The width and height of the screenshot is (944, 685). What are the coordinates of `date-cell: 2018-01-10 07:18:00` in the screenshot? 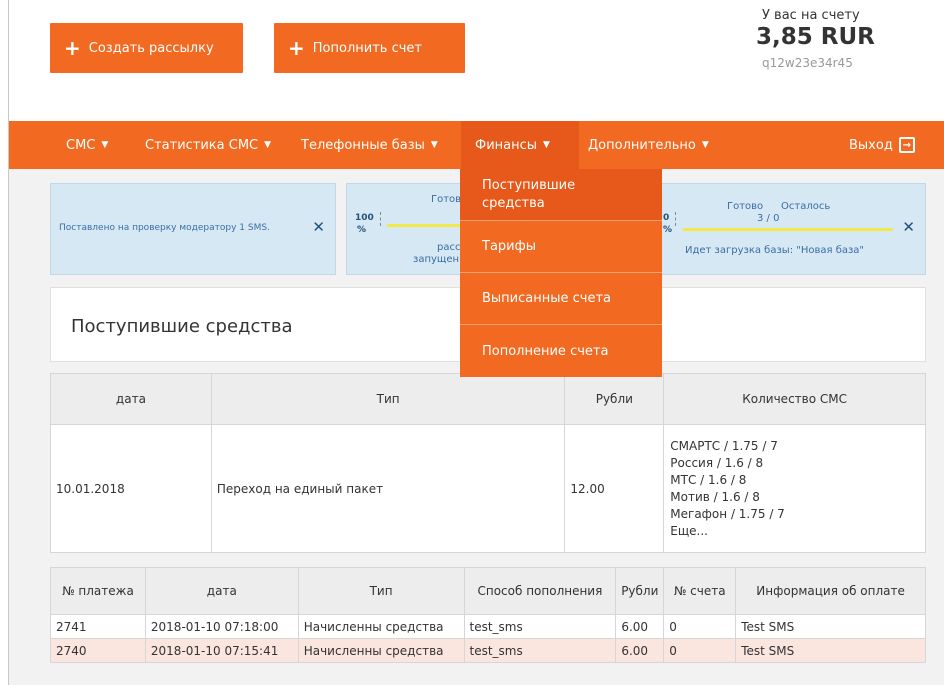 It's located at (221, 626).